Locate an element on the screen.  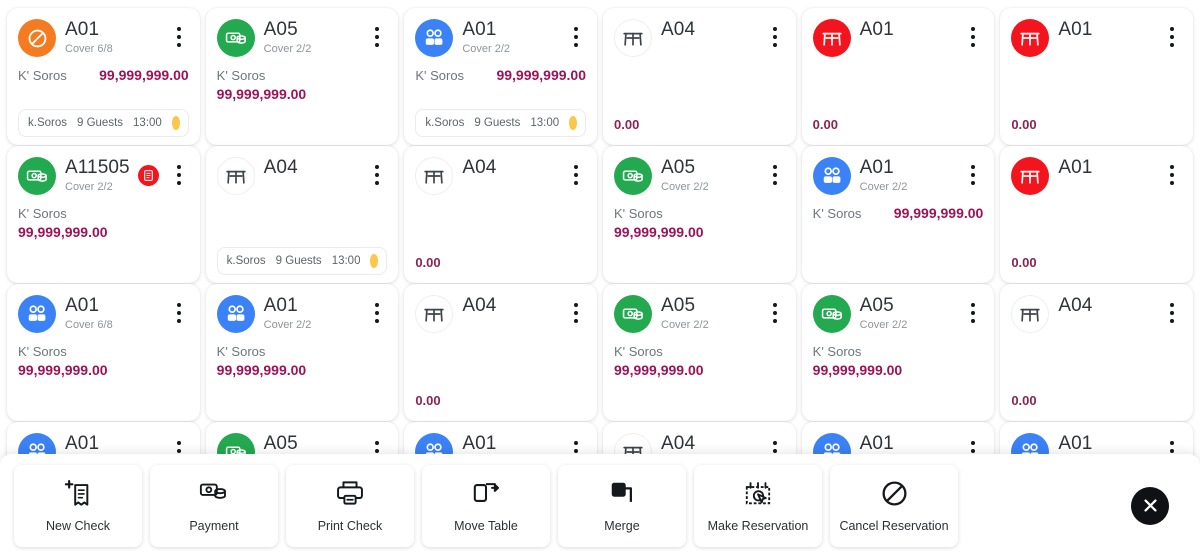
toolbar-payment-label: Payment is located at coordinates (214, 526).